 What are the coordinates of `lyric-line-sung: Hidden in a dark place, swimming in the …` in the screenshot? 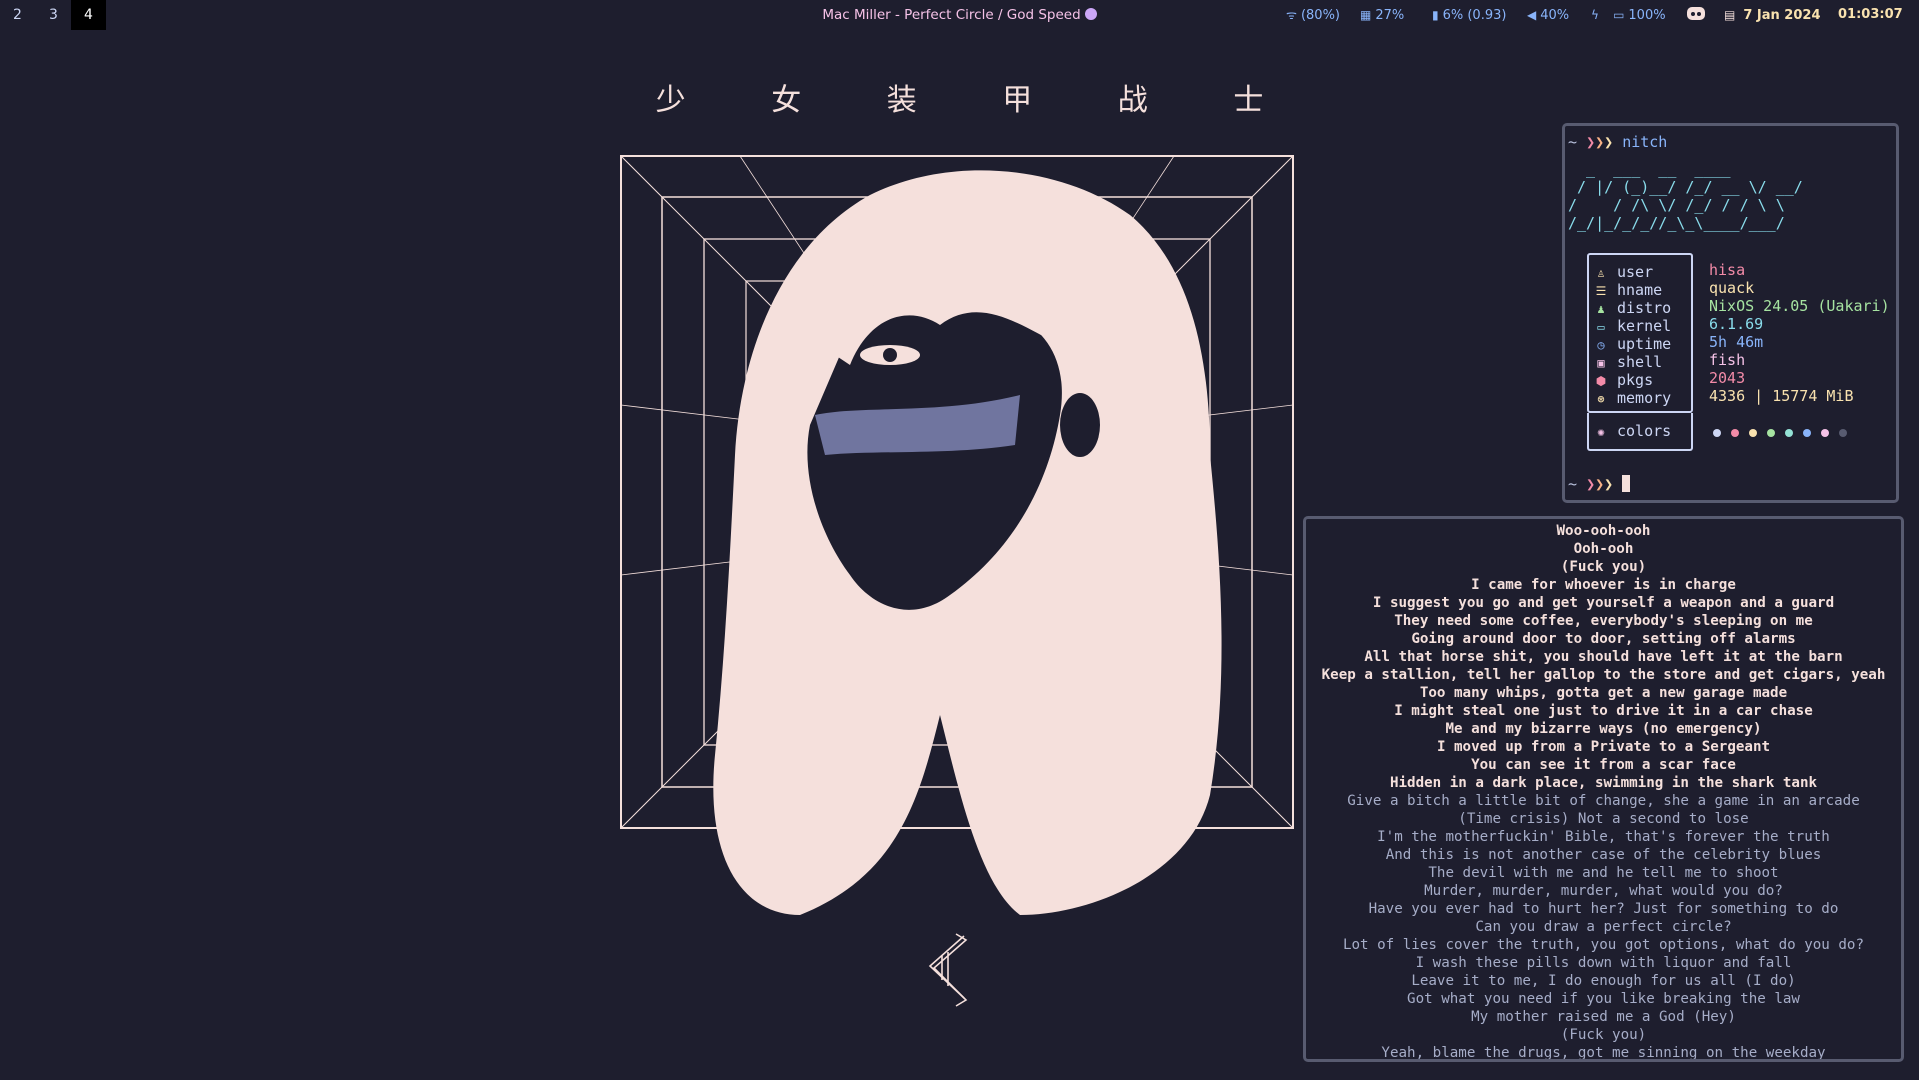 It's located at (1603, 783).